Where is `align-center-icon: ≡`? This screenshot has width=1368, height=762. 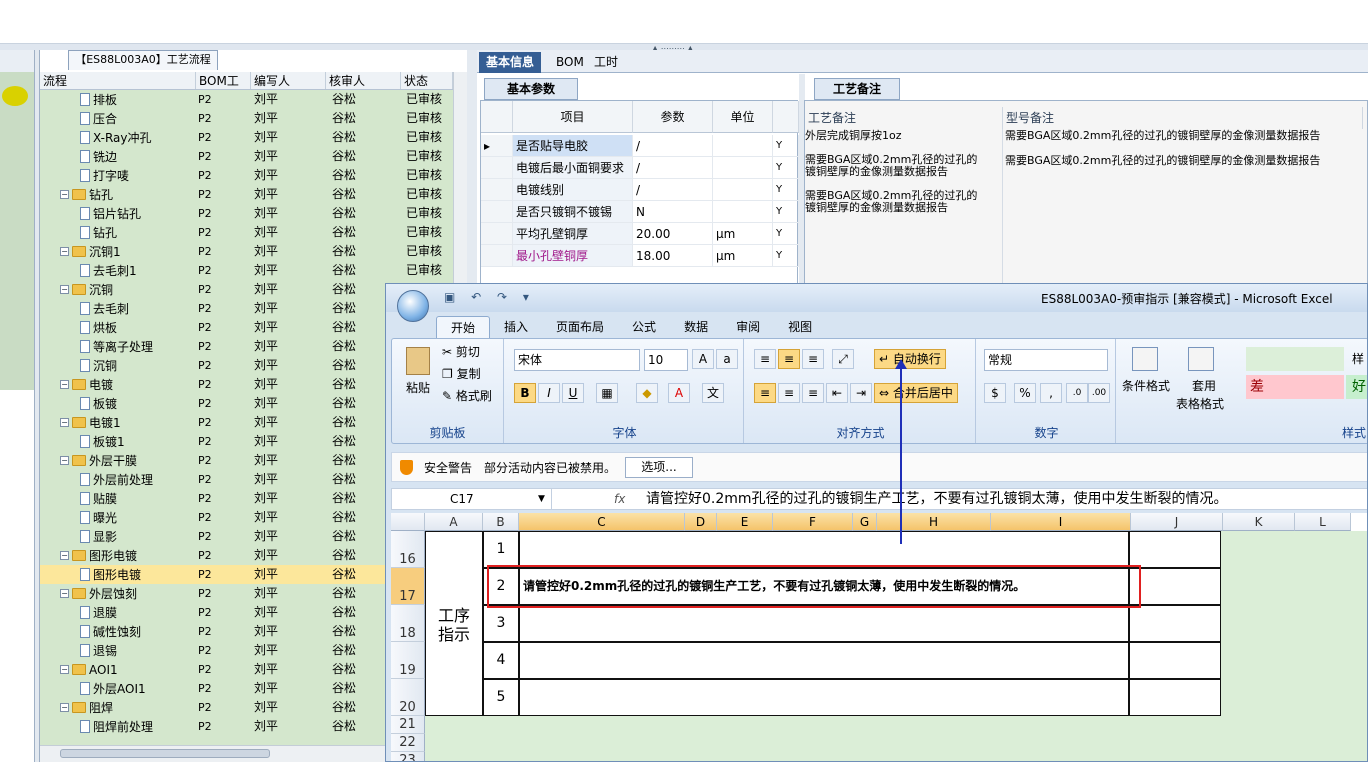 align-center-icon: ≡ is located at coordinates (789, 393).